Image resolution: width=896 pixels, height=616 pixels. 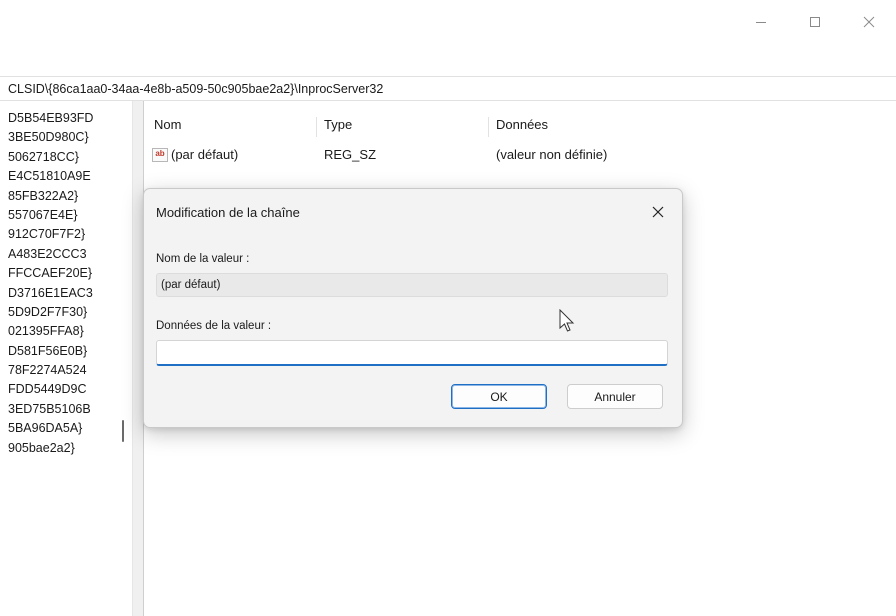 What do you see at coordinates (205, 154) in the screenshot?
I see `value-name: (par défaut)` at bounding box center [205, 154].